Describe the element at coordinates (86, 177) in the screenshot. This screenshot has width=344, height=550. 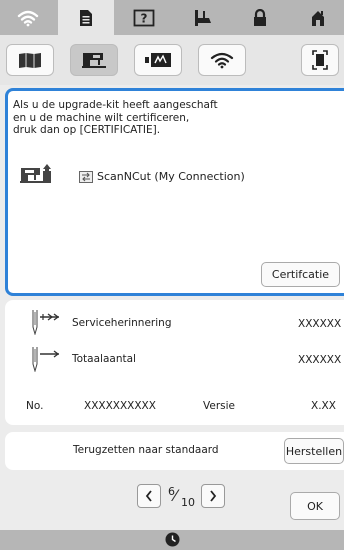
I see `connection-icon` at that location.